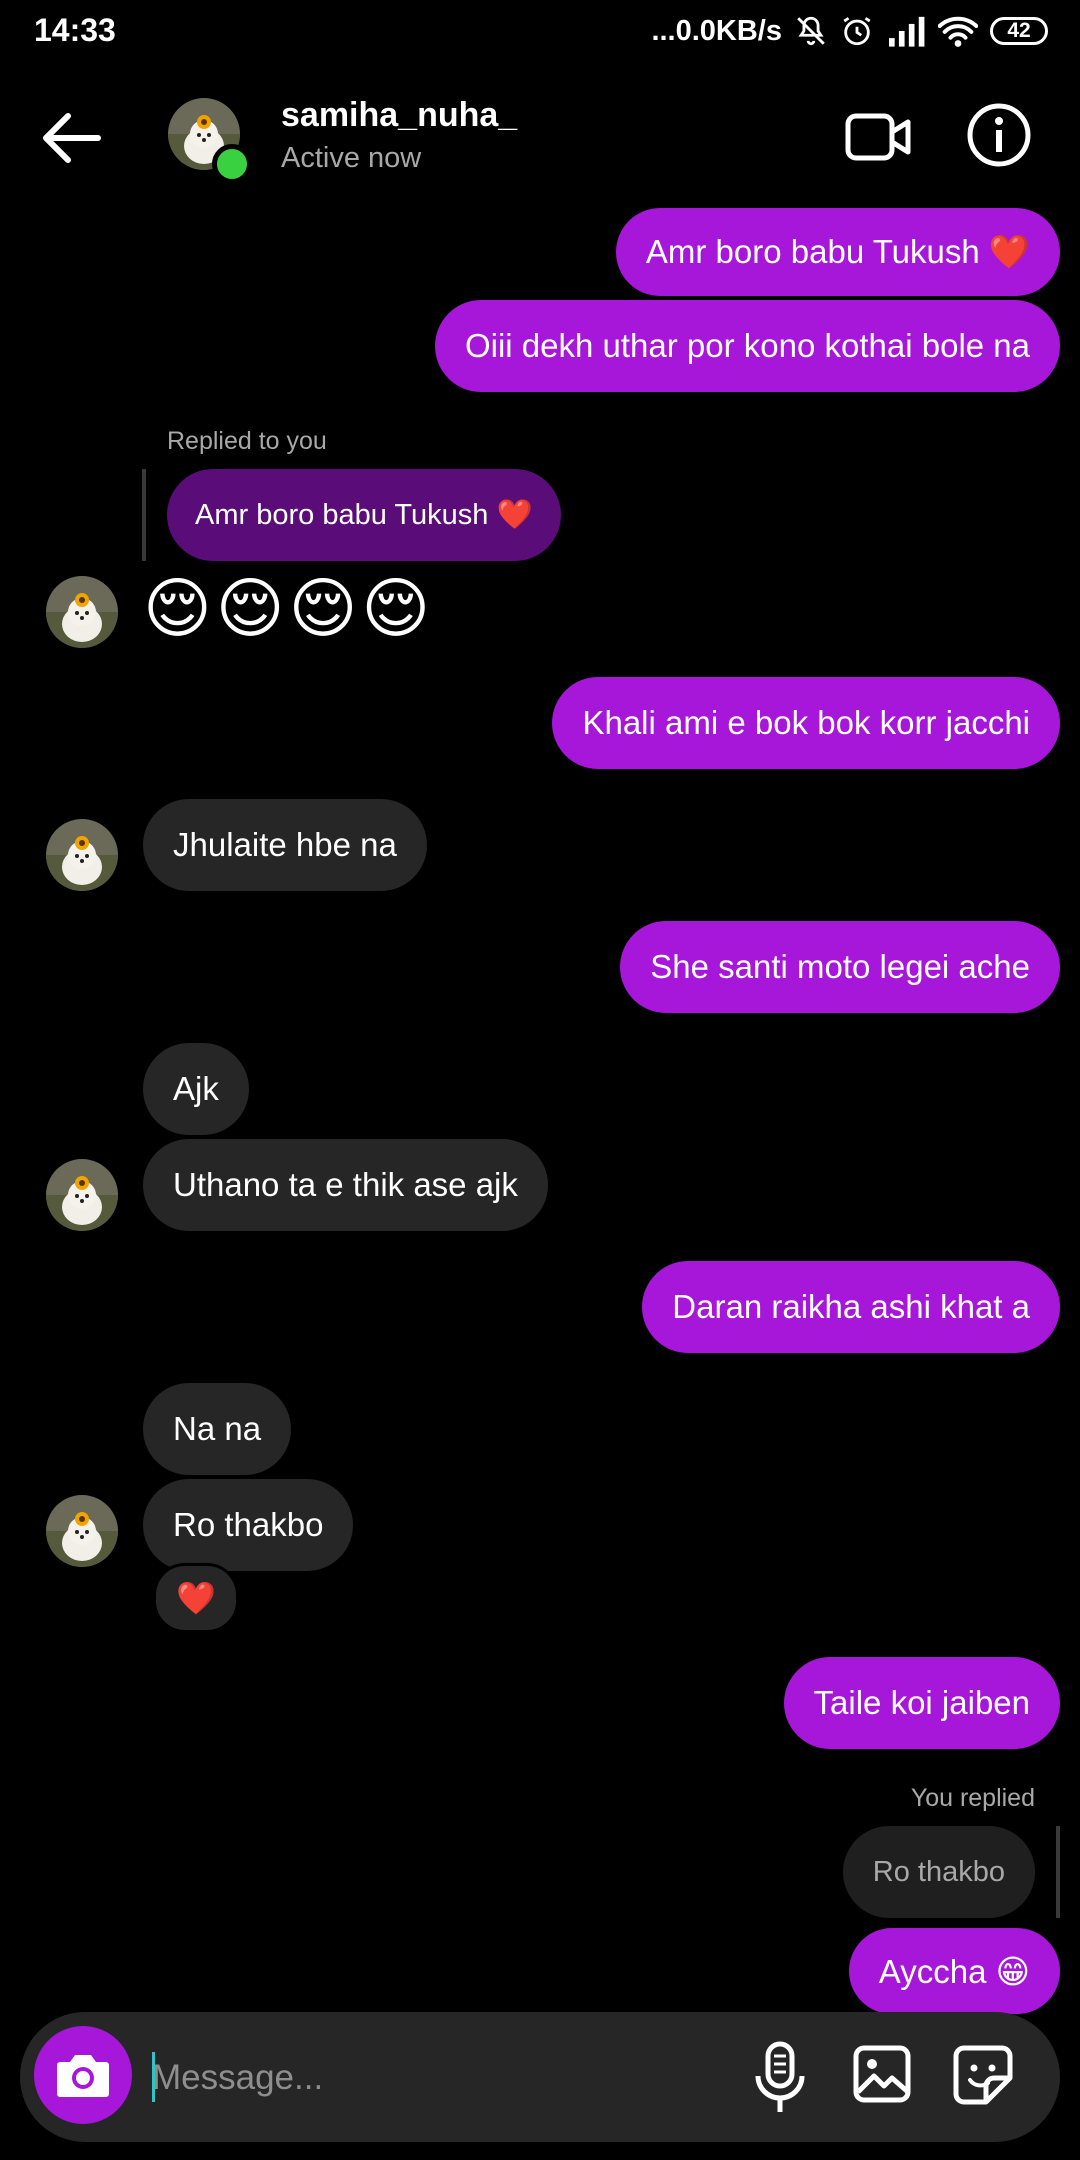 The width and height of the screenshot is (1080, 2160). I want to click on message-outgoing: Khali ami e bok bok korr jacchi, so click(806, 723).